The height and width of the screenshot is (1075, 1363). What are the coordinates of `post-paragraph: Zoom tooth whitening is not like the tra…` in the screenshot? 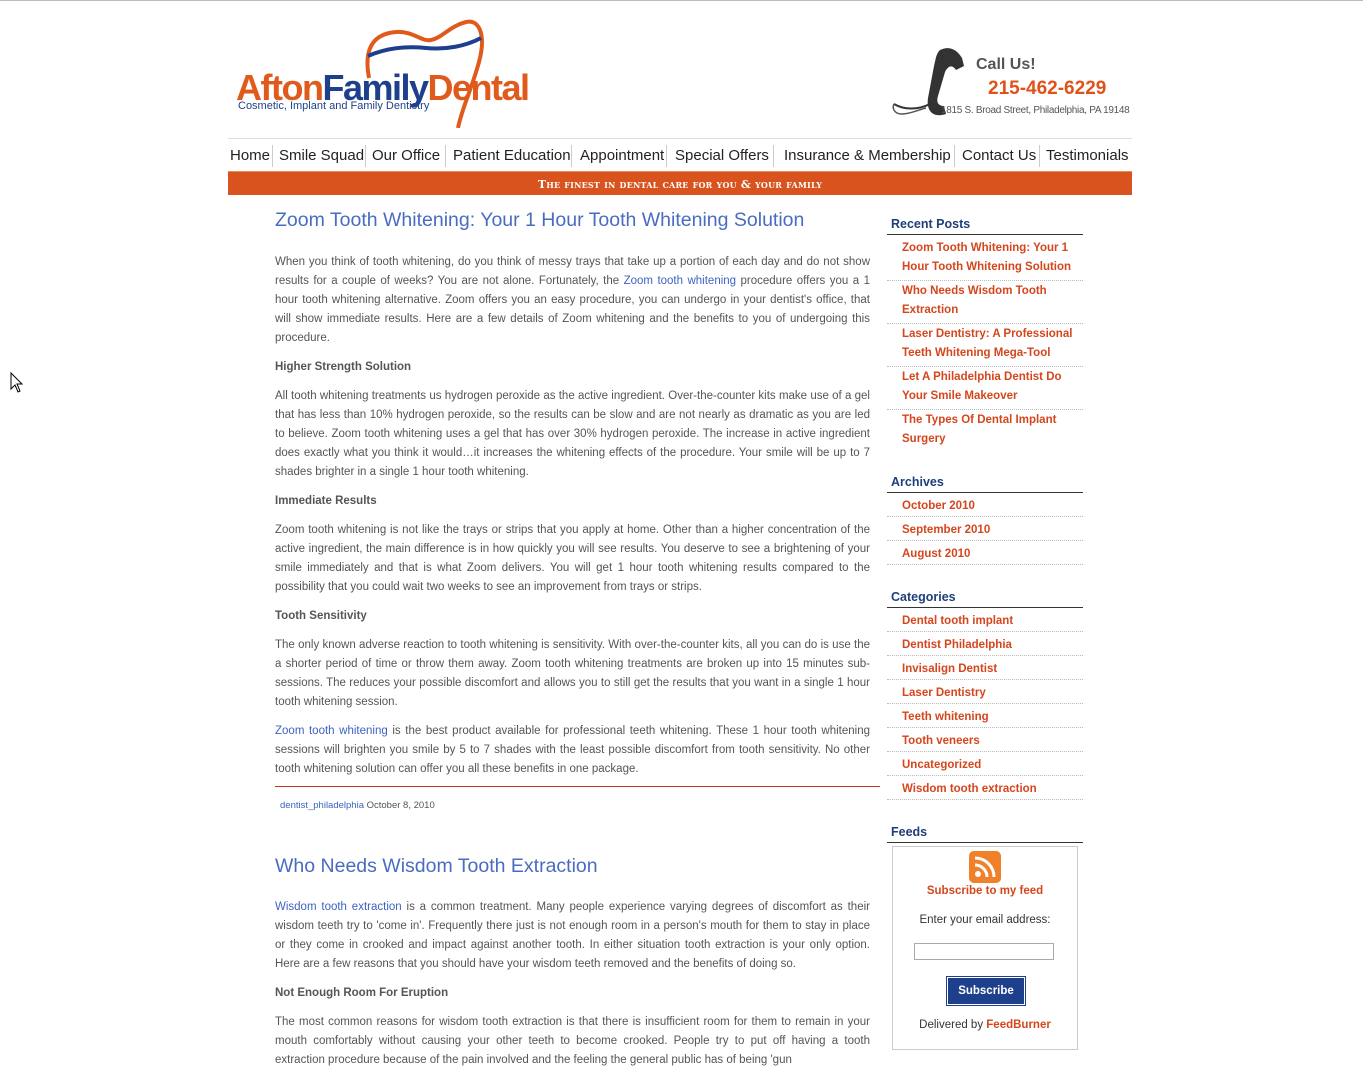 It's located at (572, 558).